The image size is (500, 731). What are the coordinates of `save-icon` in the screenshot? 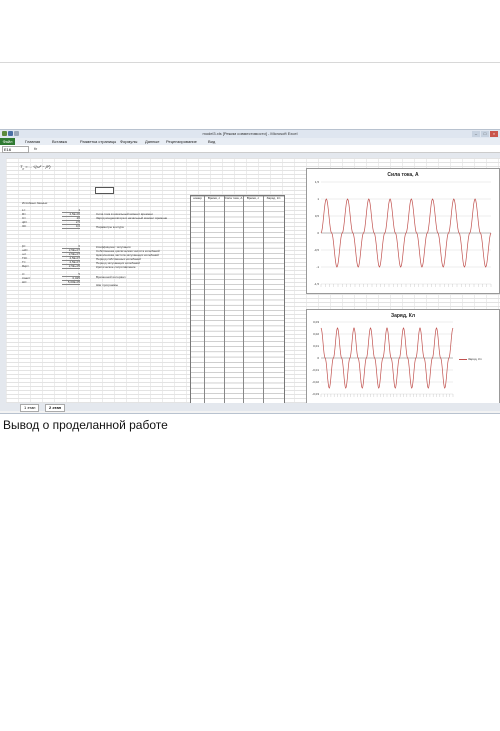 It's located at (10, 133).